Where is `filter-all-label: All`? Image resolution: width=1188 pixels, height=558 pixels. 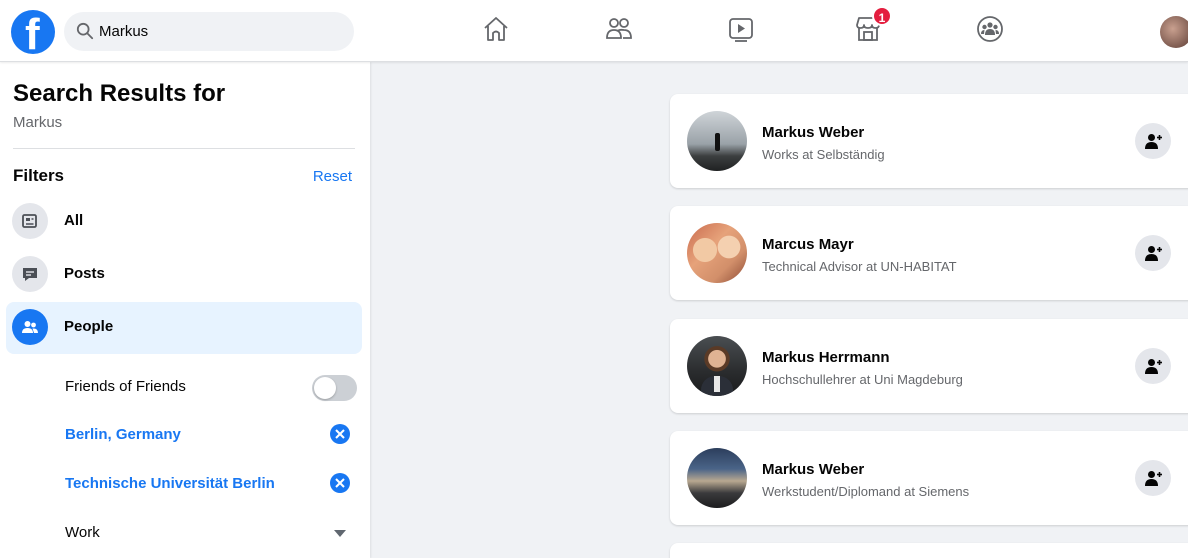
filter-all-label: All is located at coordinates (74, 220).